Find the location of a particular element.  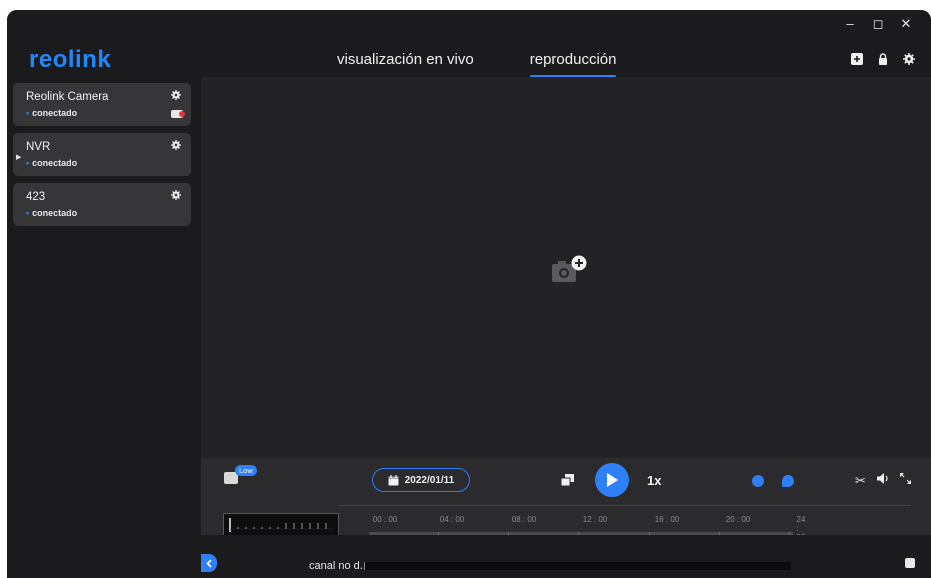

download-icon is located at coordinates (910, 563).